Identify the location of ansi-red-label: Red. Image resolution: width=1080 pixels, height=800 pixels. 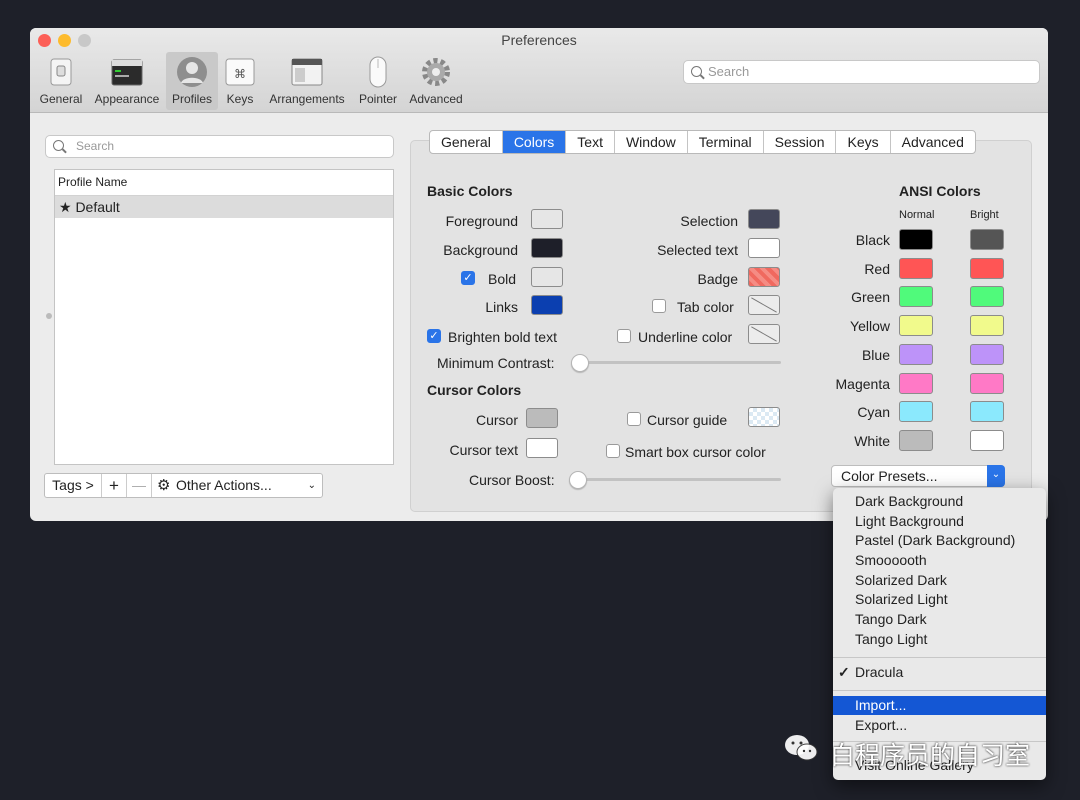
(877, 268).